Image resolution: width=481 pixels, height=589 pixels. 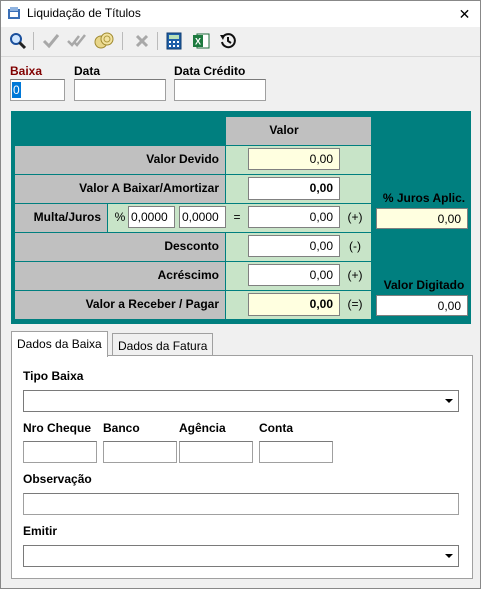 What do you see at coordinates (296, 452) in the screenshot?
I see `conta-input` at bounding box center [296, 452].